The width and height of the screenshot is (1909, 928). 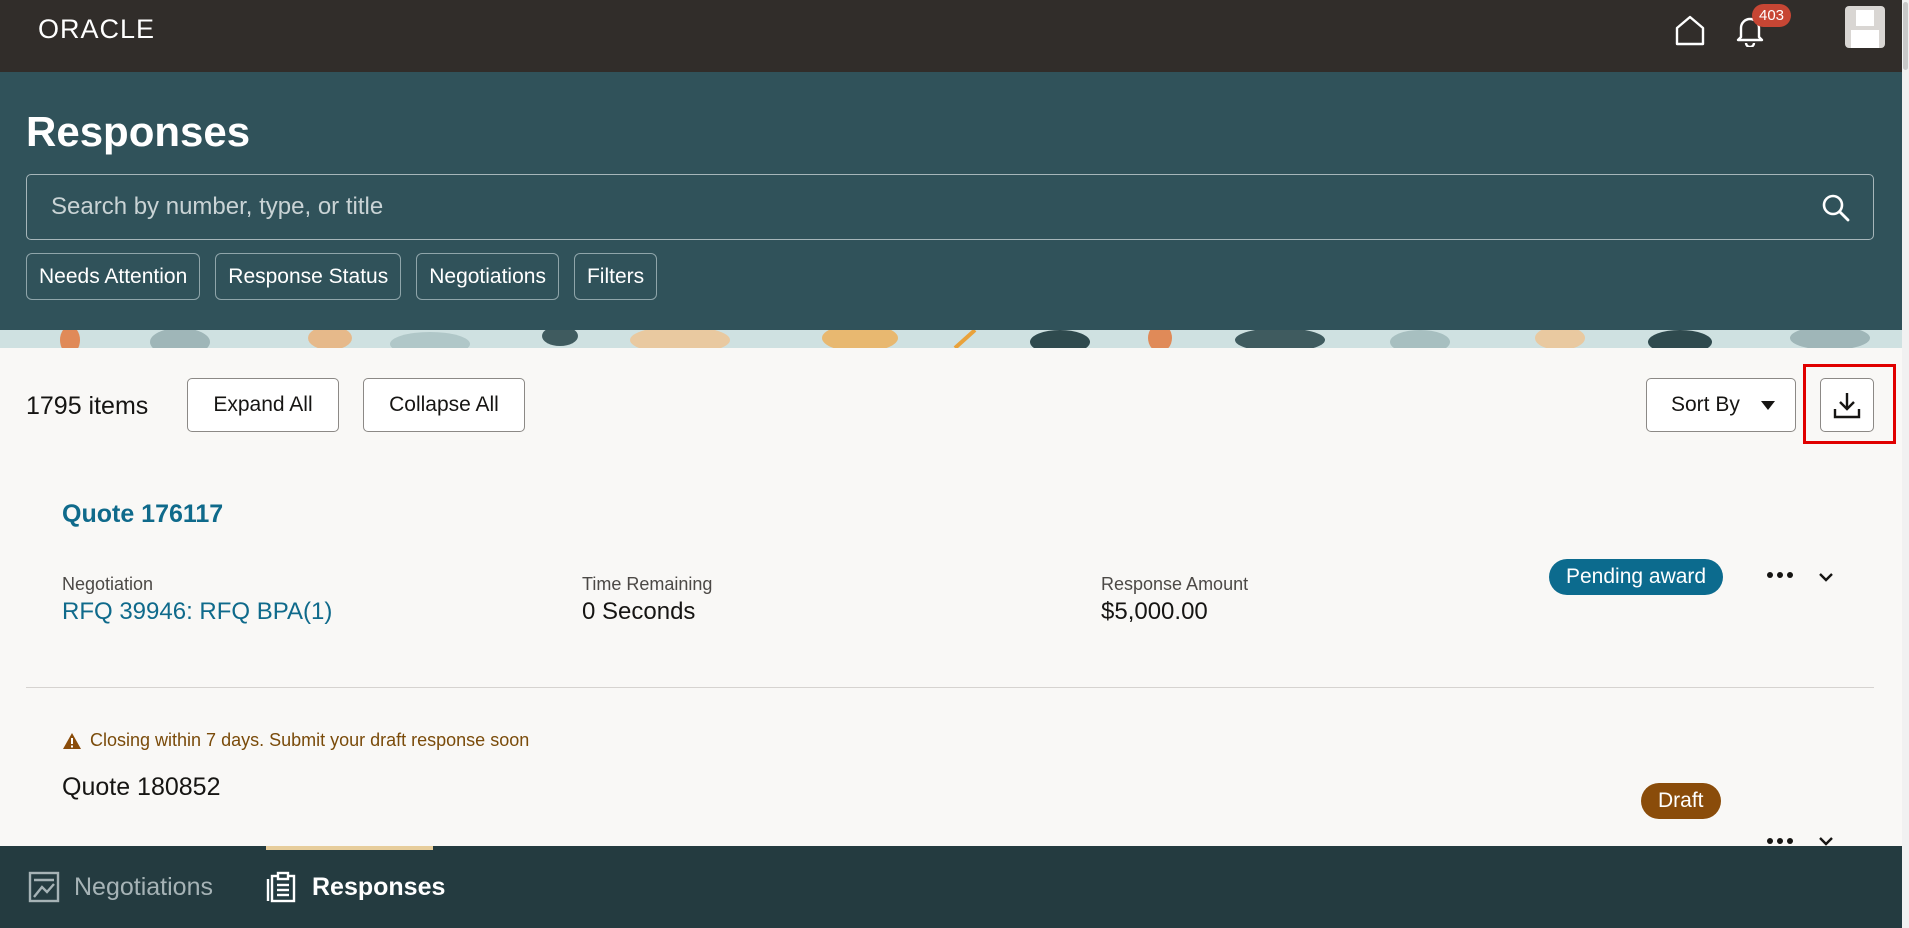 I want to click on item-count: 1795 items, so click(x=87, y=406).